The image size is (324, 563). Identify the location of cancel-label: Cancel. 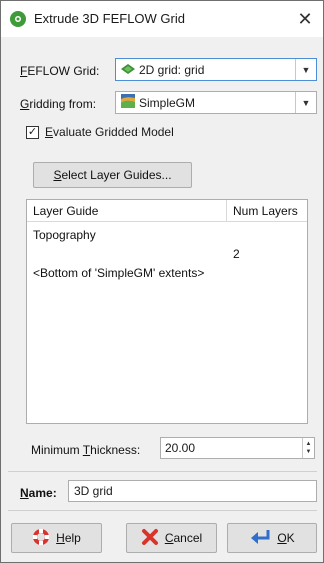
(183, 538).